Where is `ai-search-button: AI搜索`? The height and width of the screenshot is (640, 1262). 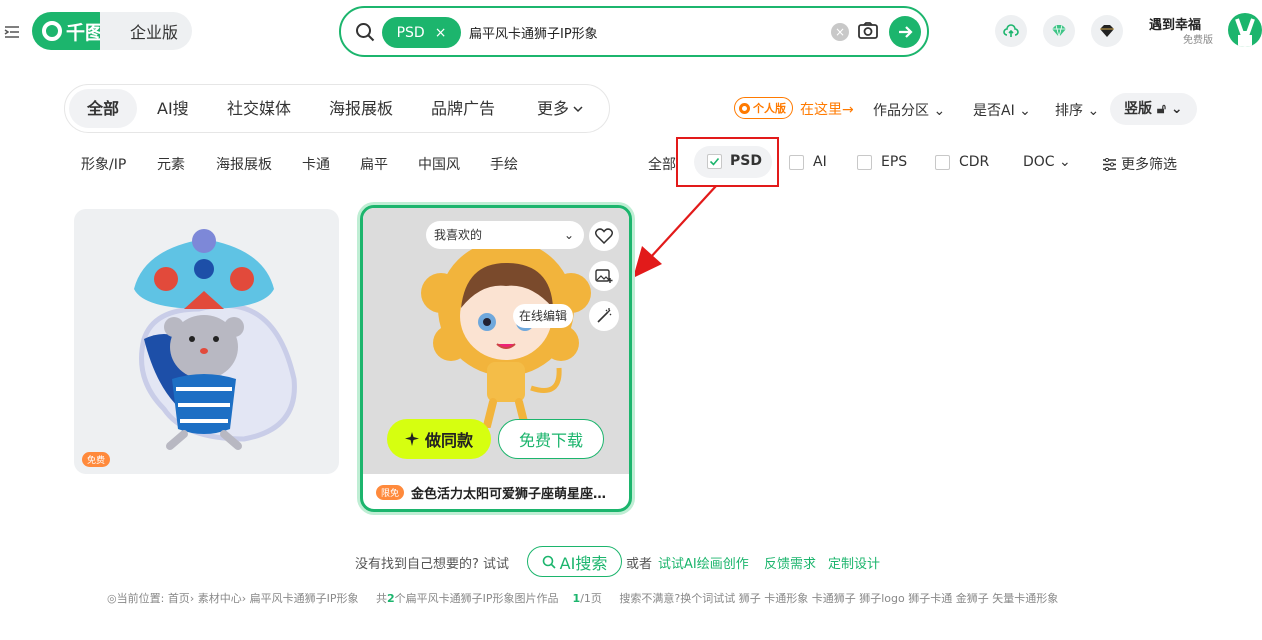
ai-search-button: AI搜索 is located at coordinates (574, 561).